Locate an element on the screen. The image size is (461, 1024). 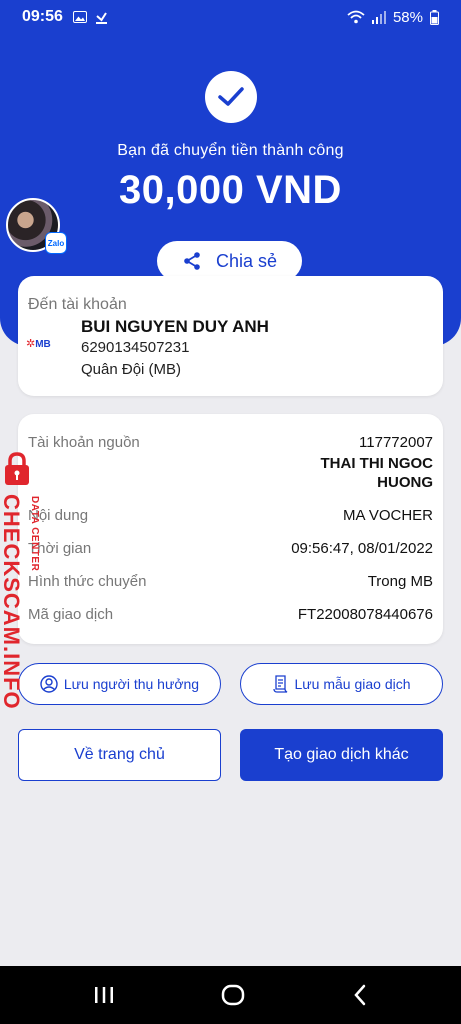
source-account-label: Tài khoản nguồn is located at coordinates (84, 442).